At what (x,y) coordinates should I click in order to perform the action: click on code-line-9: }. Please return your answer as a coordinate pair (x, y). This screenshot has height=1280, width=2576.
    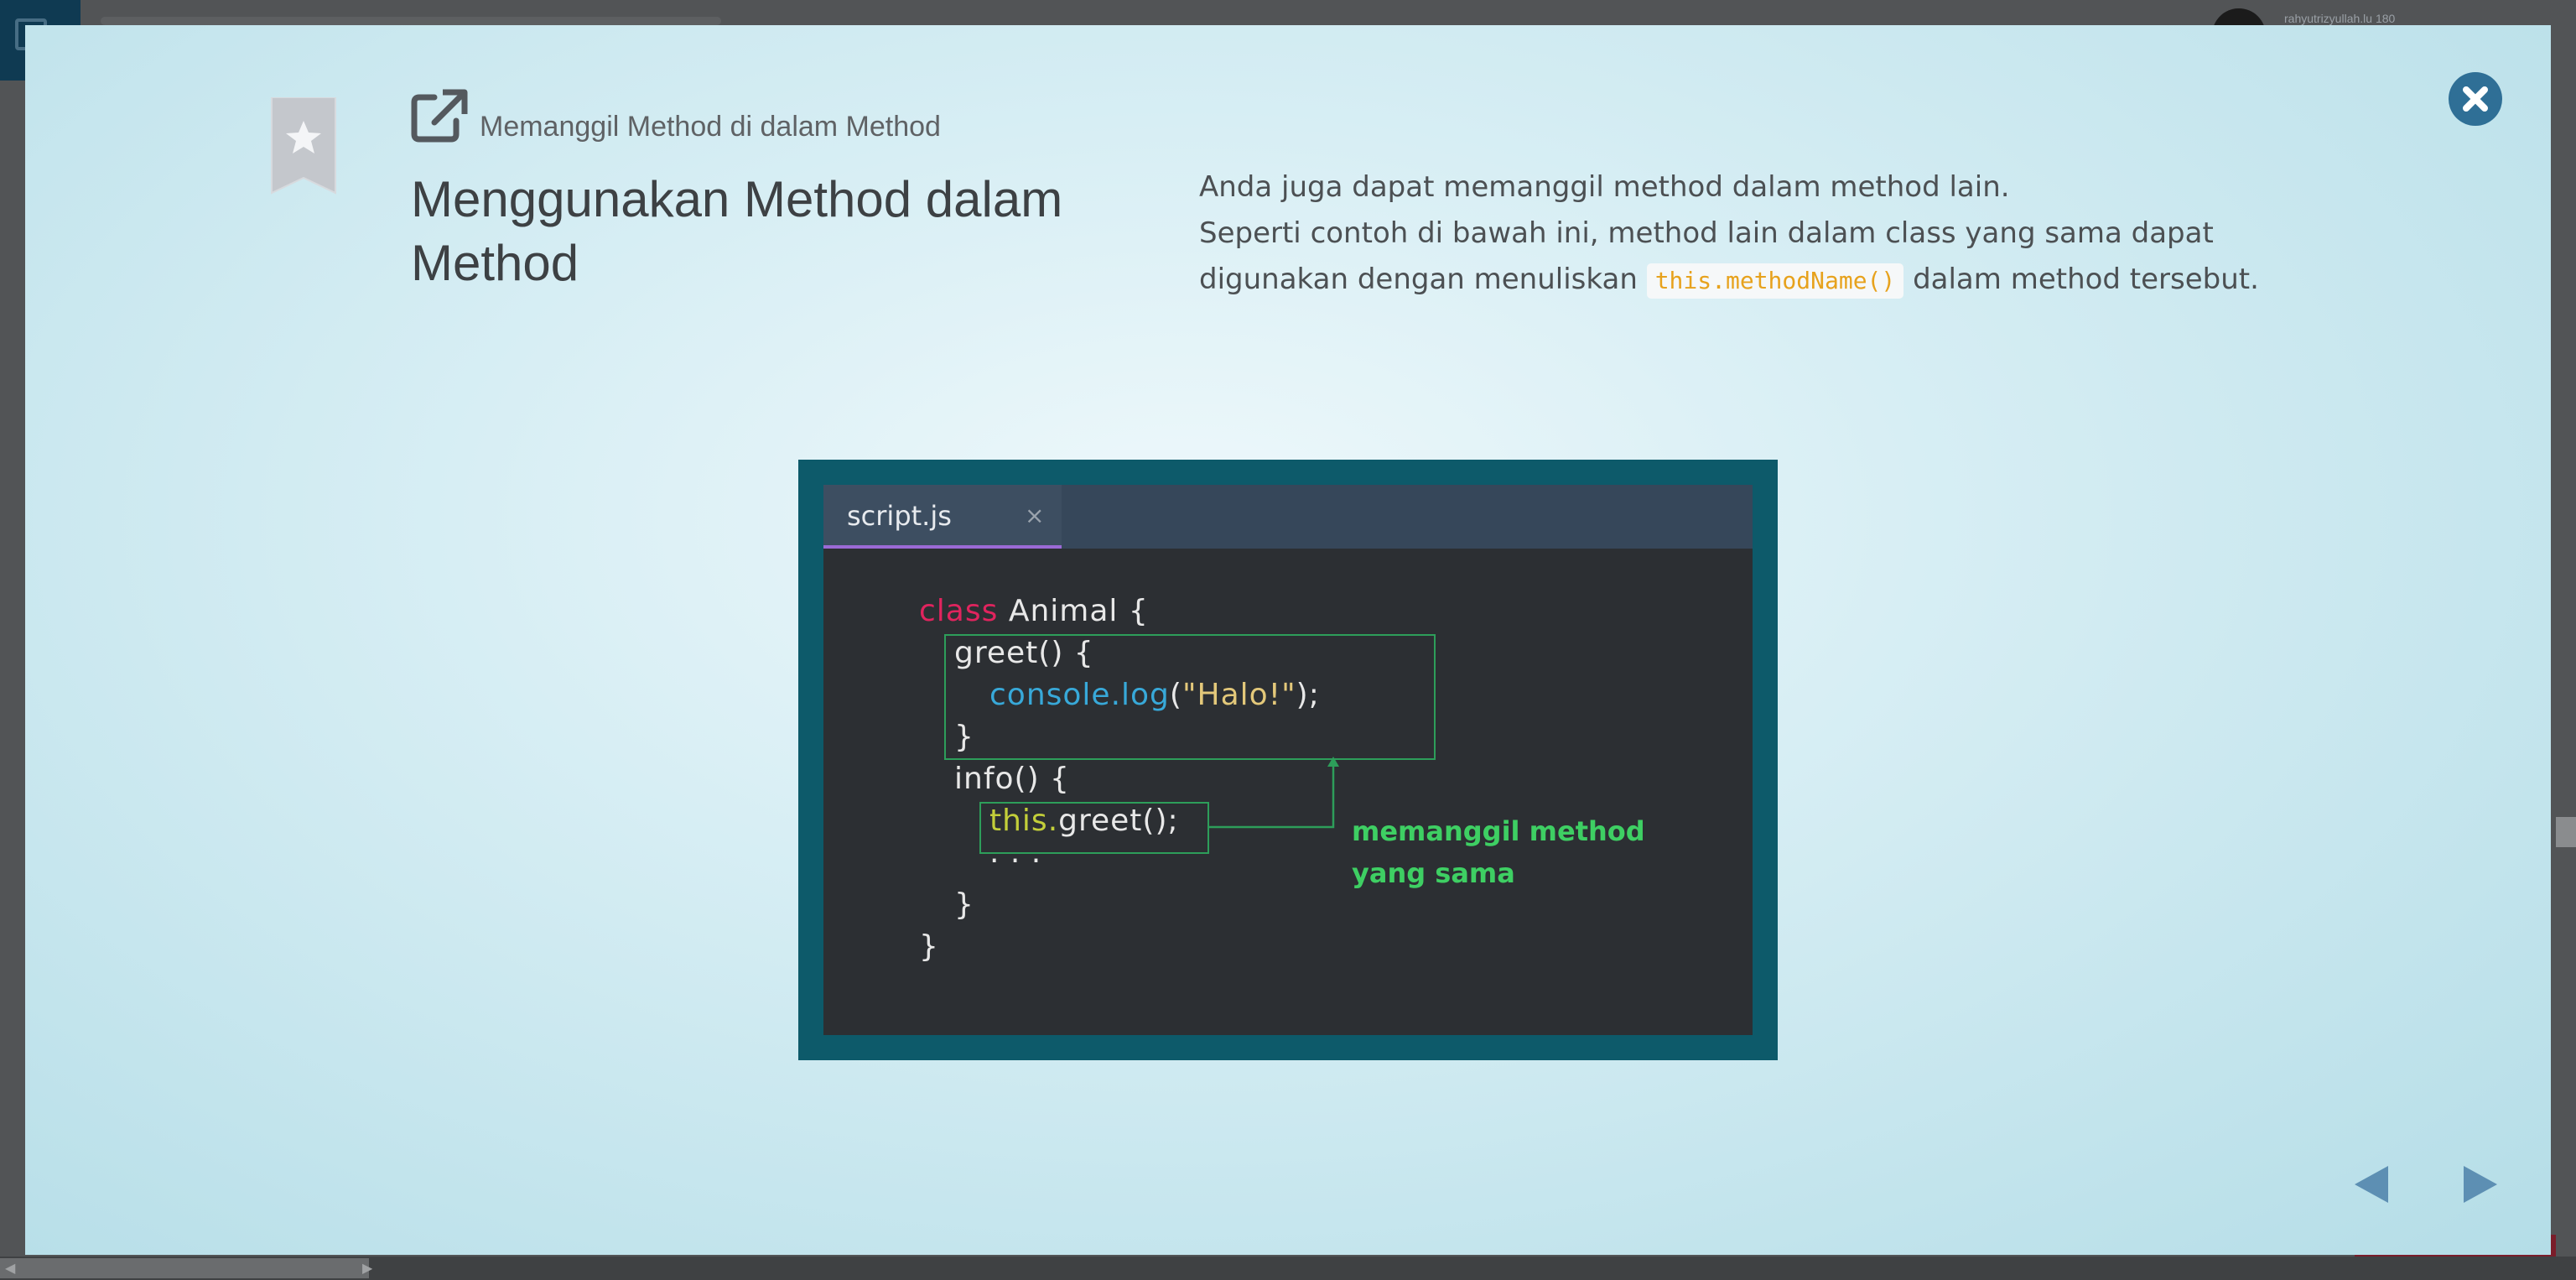
    Looking at the image, I should click on (929, 946).